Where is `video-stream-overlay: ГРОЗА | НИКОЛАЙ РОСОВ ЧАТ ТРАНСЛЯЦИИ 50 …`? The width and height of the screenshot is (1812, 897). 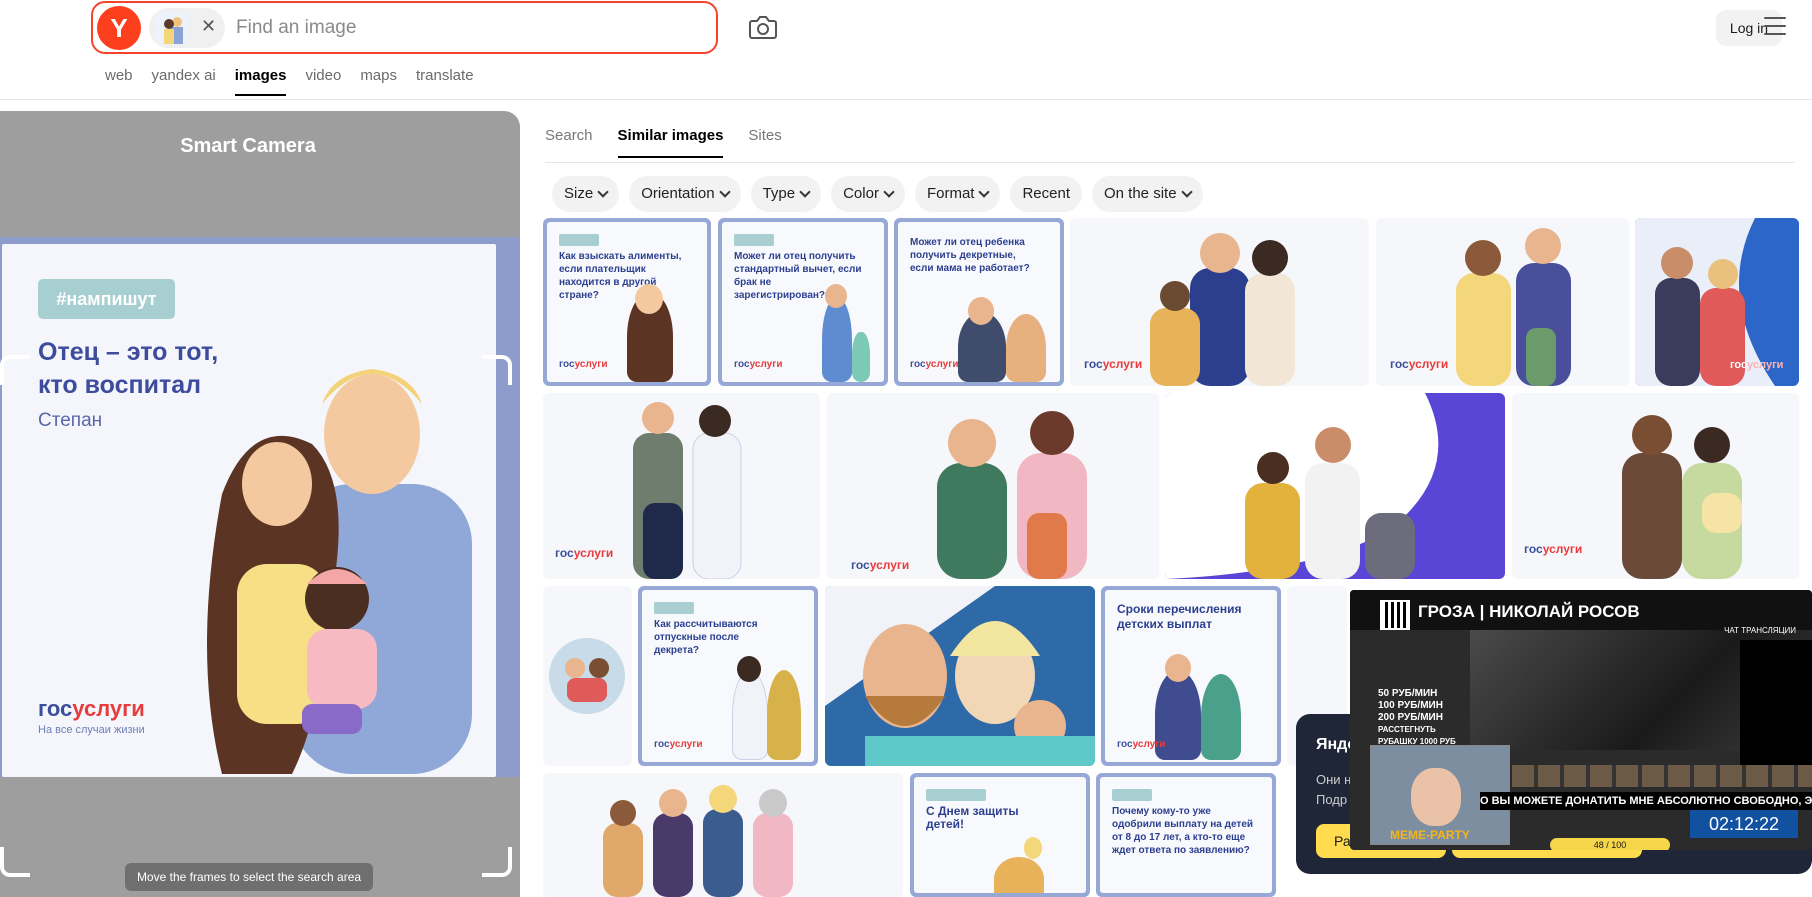 video-stream-overlay: ГРОЗА | НИКОЛАЙ РОСОВ ЧАТ ТРАНСЛЯЦИИ 50 … is located at coordinates (1581, 720).